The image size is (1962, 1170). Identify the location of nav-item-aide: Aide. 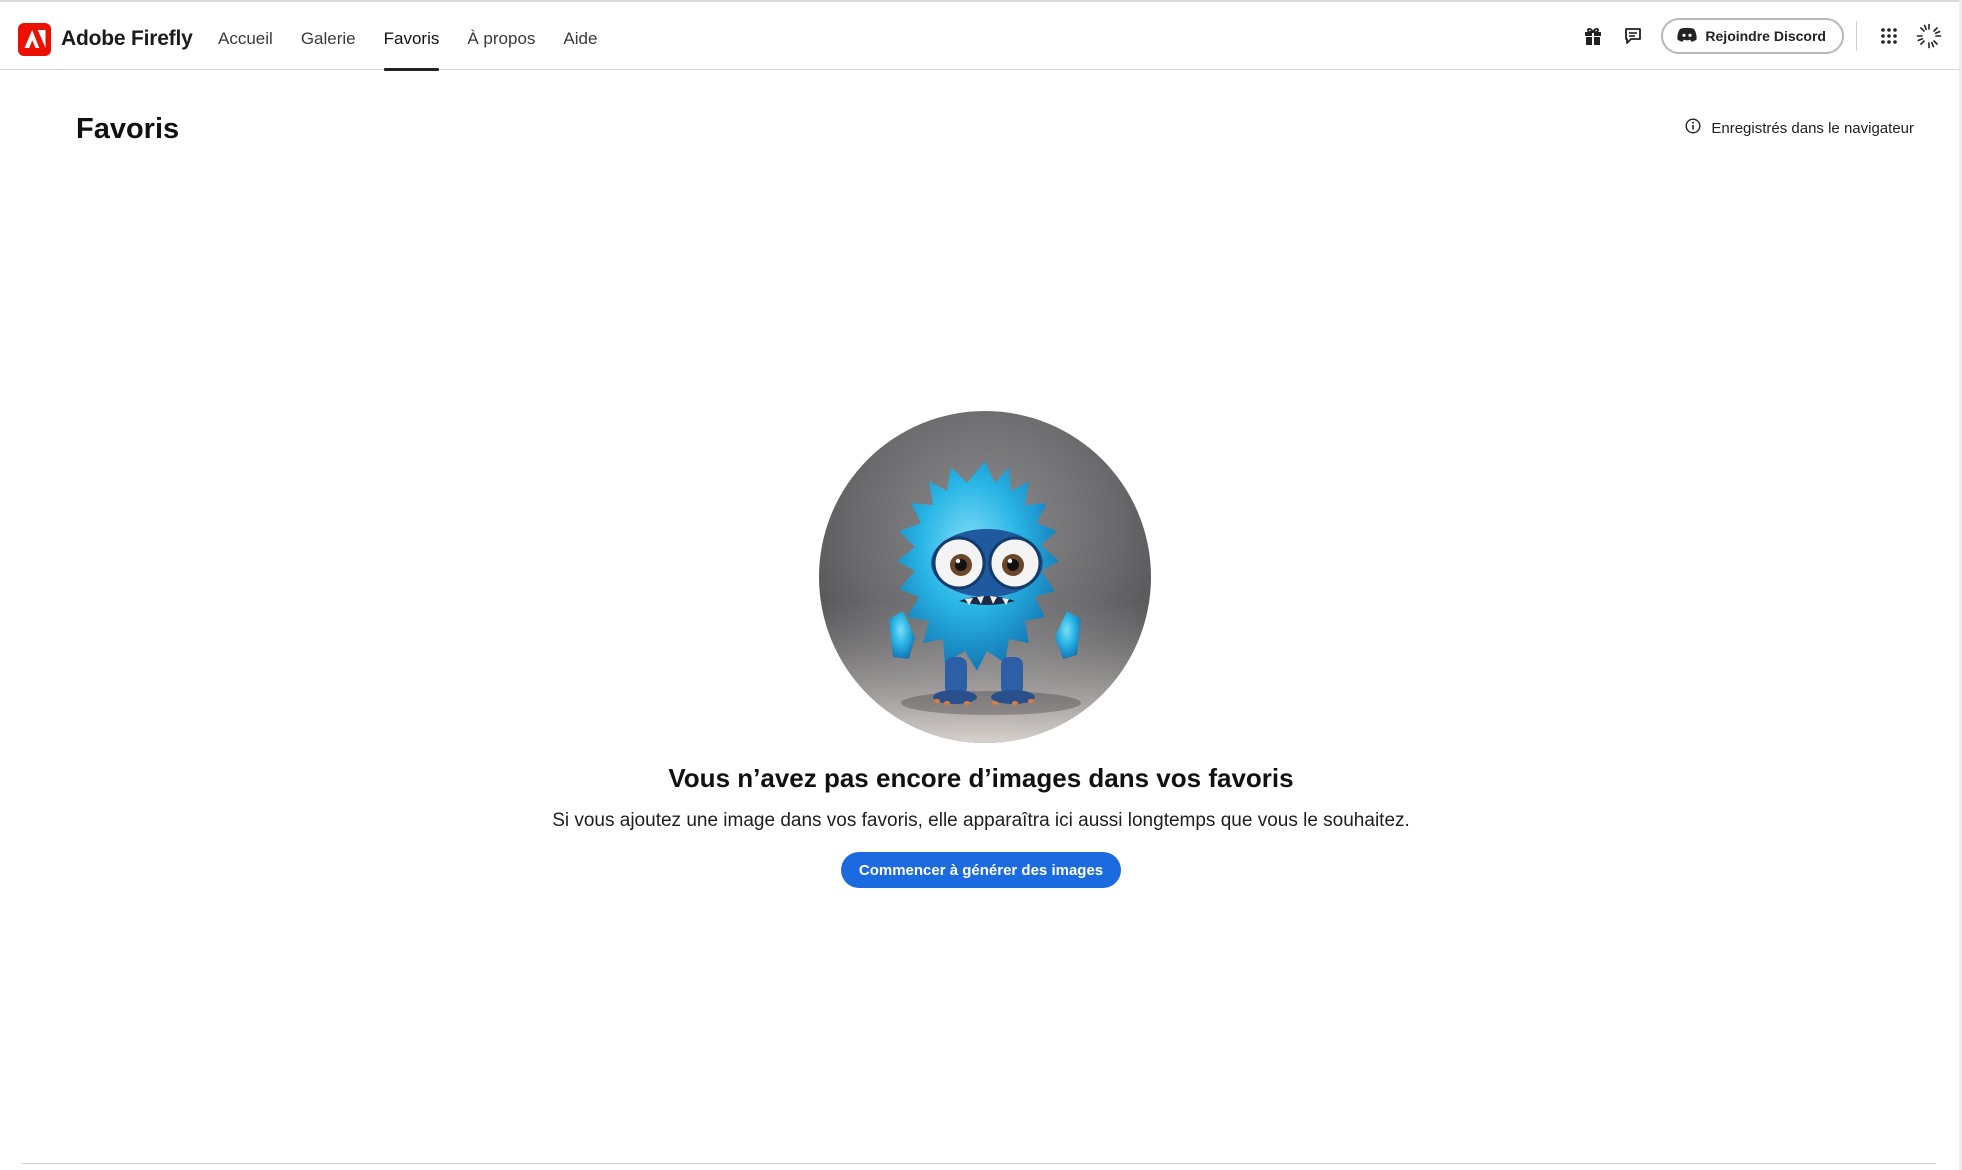
(580, 36).